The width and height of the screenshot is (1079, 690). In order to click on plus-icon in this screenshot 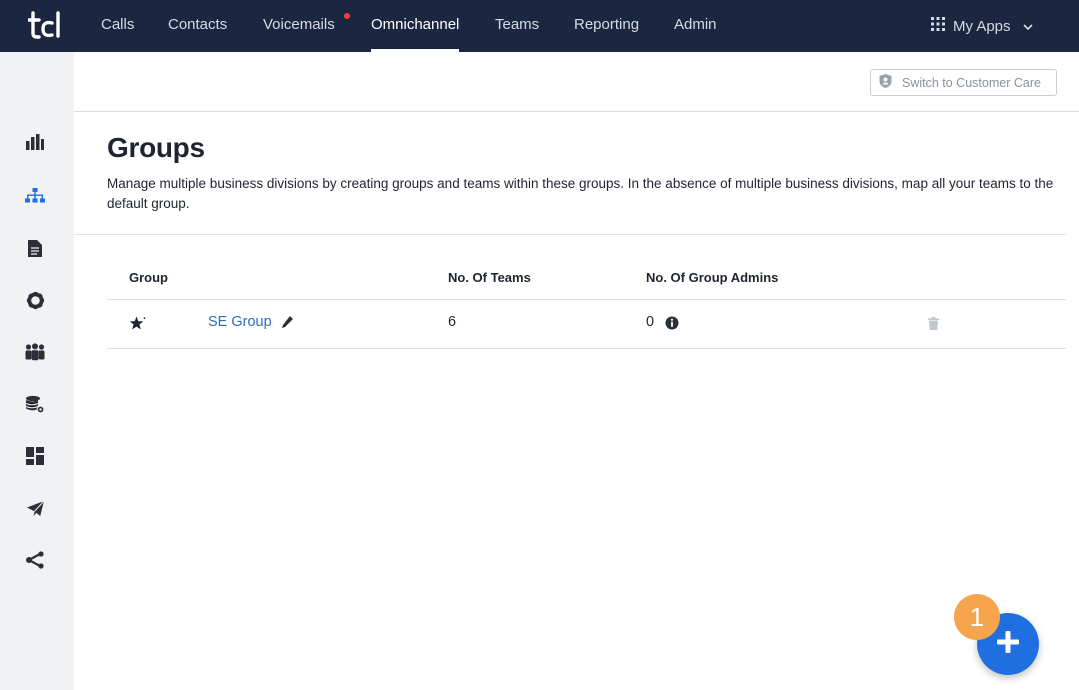, I will do `click(1008, 644)`.